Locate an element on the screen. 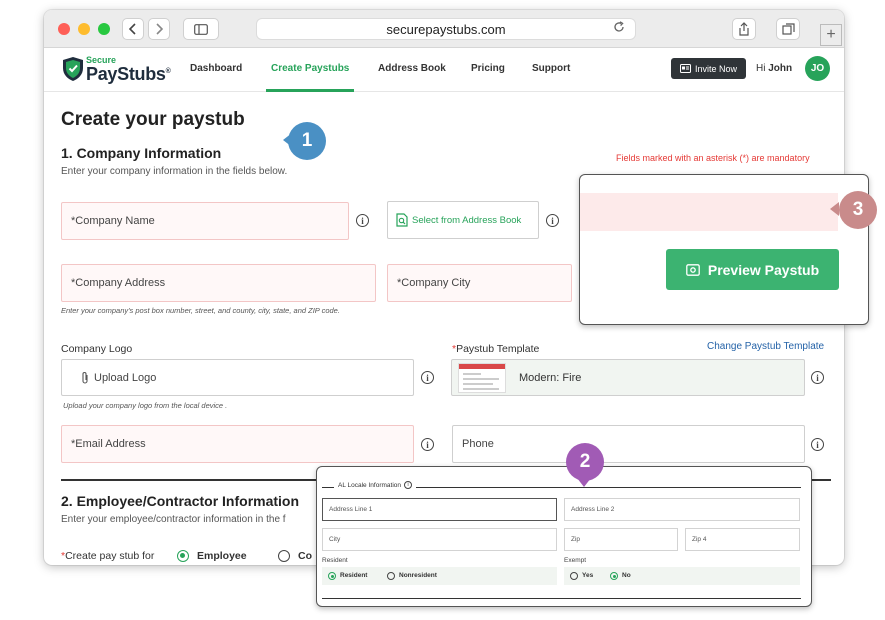  paystub-template-label: *Paystub Template is located at coordinates (495, 349).